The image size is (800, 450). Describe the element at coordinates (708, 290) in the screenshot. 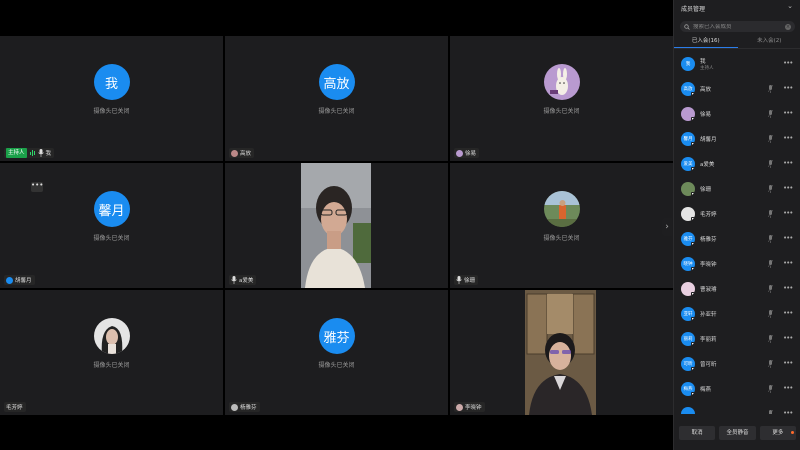

I see `participant-name: 曹淑璿` at that location.